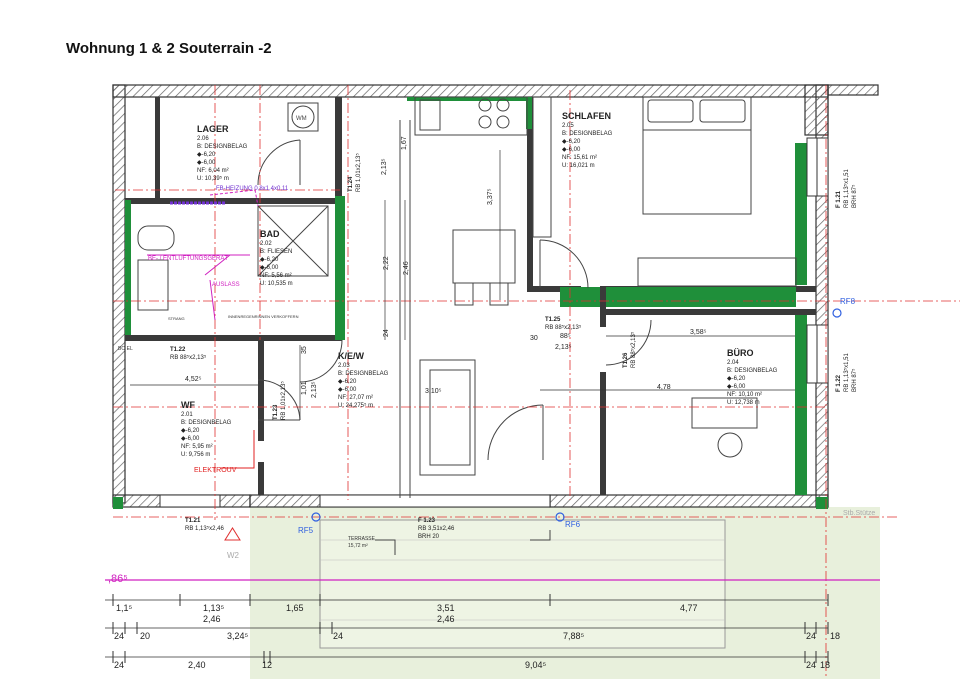 Image resolution: width=960 pixels, height=679 pixels. I want to click on rf6-label: RF6, so click(573, 524).